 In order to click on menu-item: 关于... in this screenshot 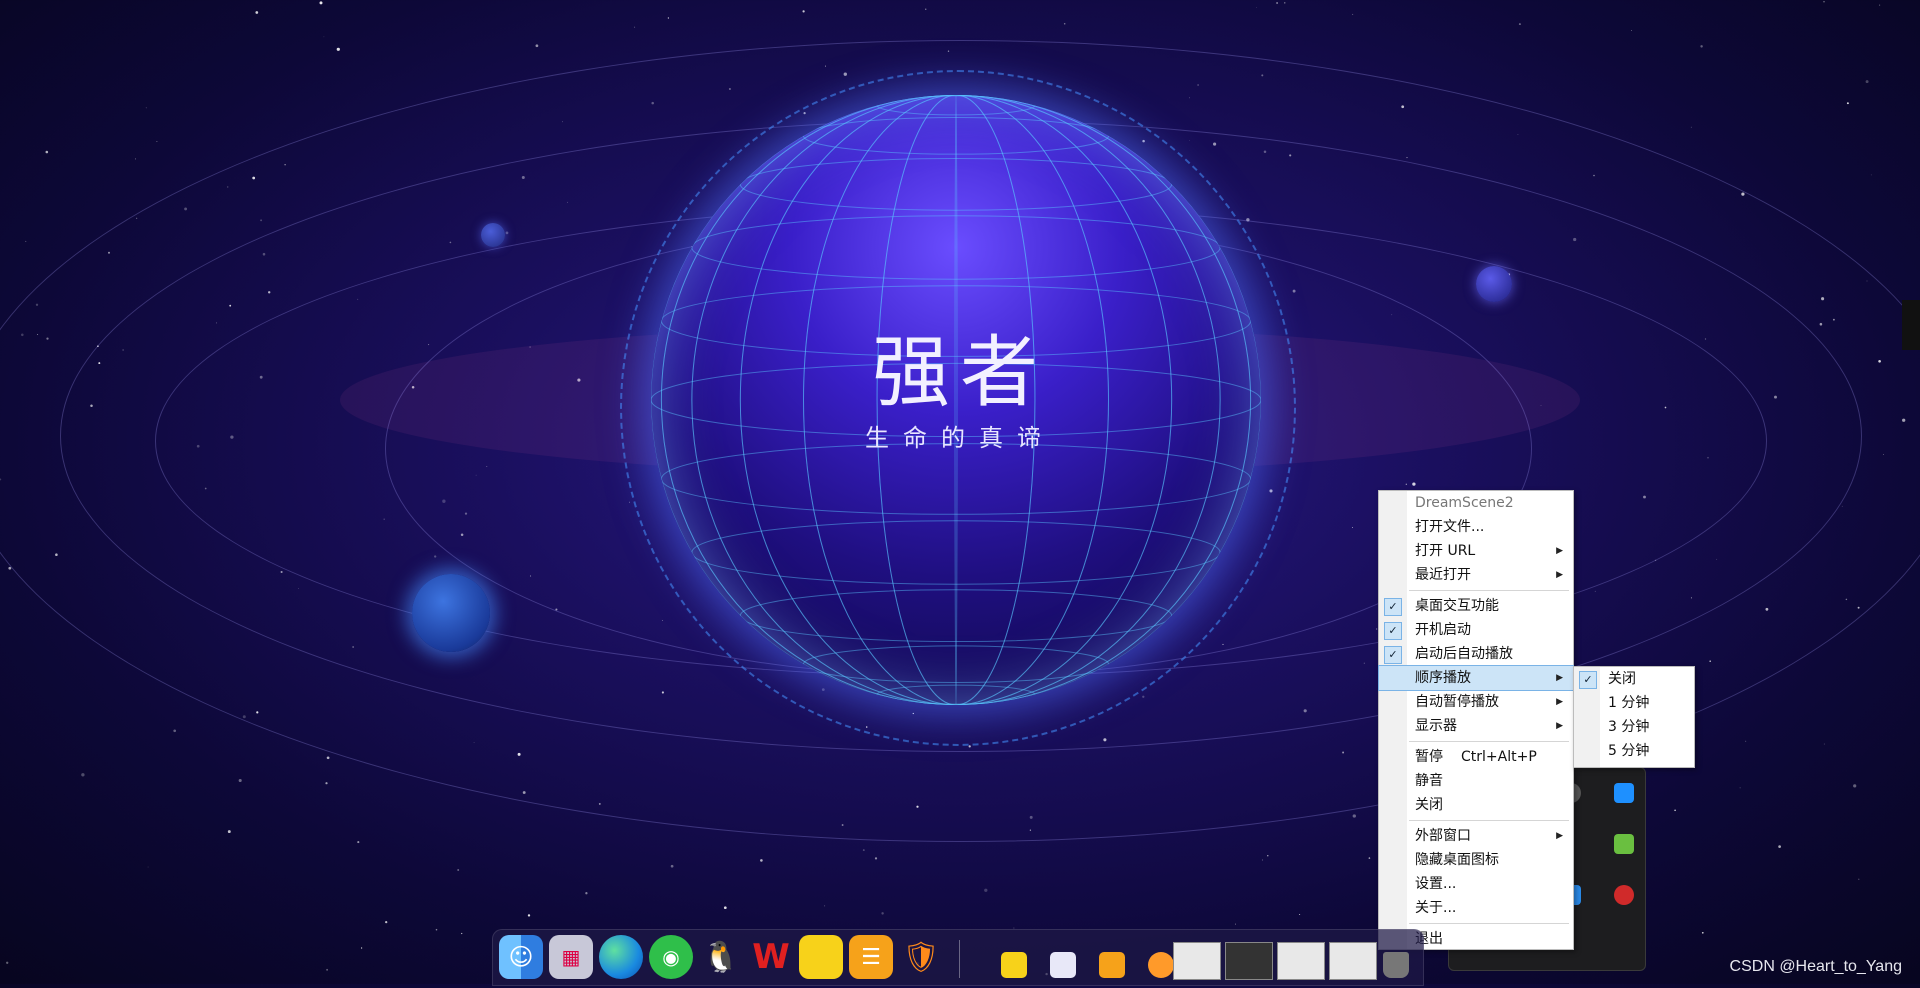, I will do `click(1476, 908)`.